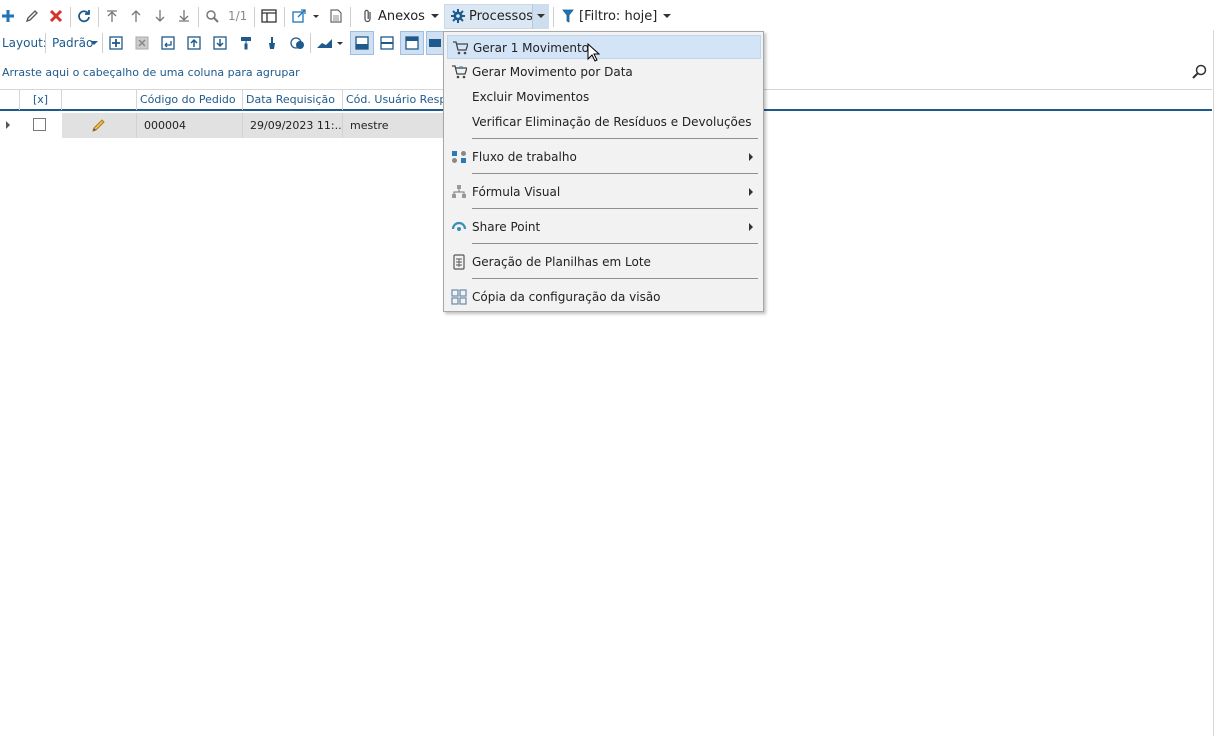  What do you see at coordinates (604, 227) in the screenshot?
I see `menu-item-share-point: Share Point` at bounding box center [604, 227].